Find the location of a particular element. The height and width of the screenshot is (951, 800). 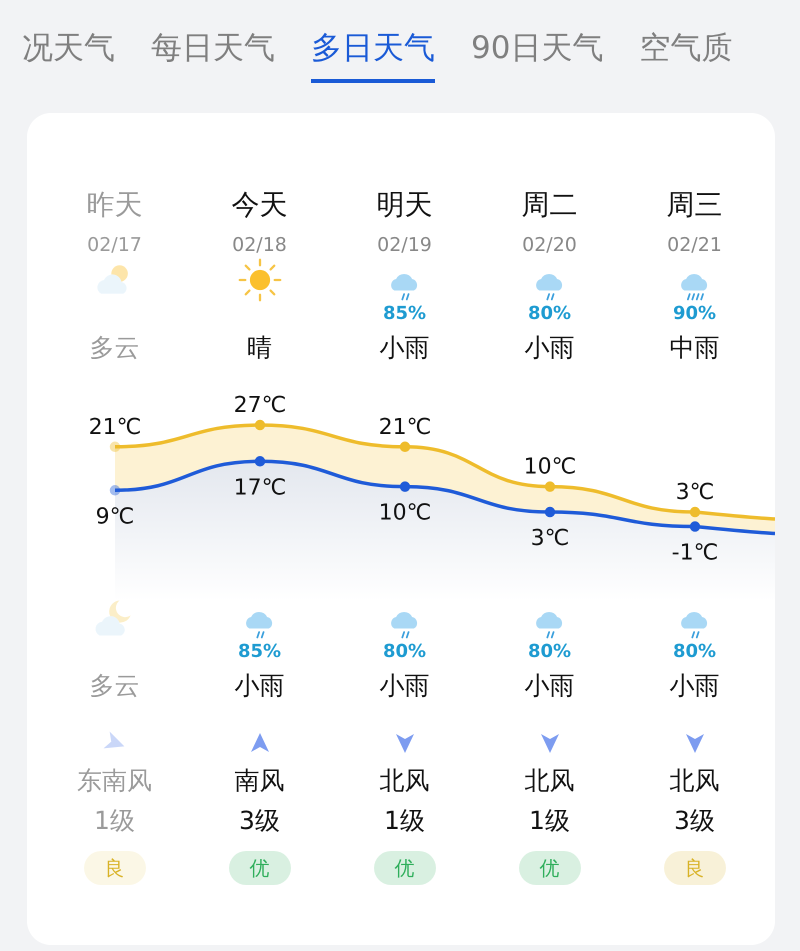

high-temp-label: 3℃ is located at coordinates (695, 493).